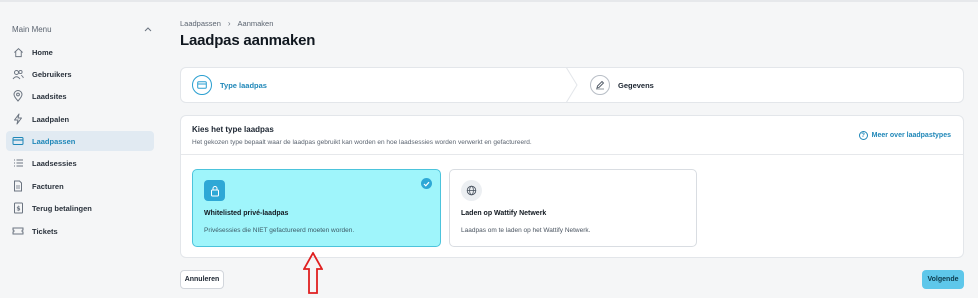  Describe the element at coordinates (45, 231) in the screenshot. I see `sidebar-item-label: Tickets` at that location.